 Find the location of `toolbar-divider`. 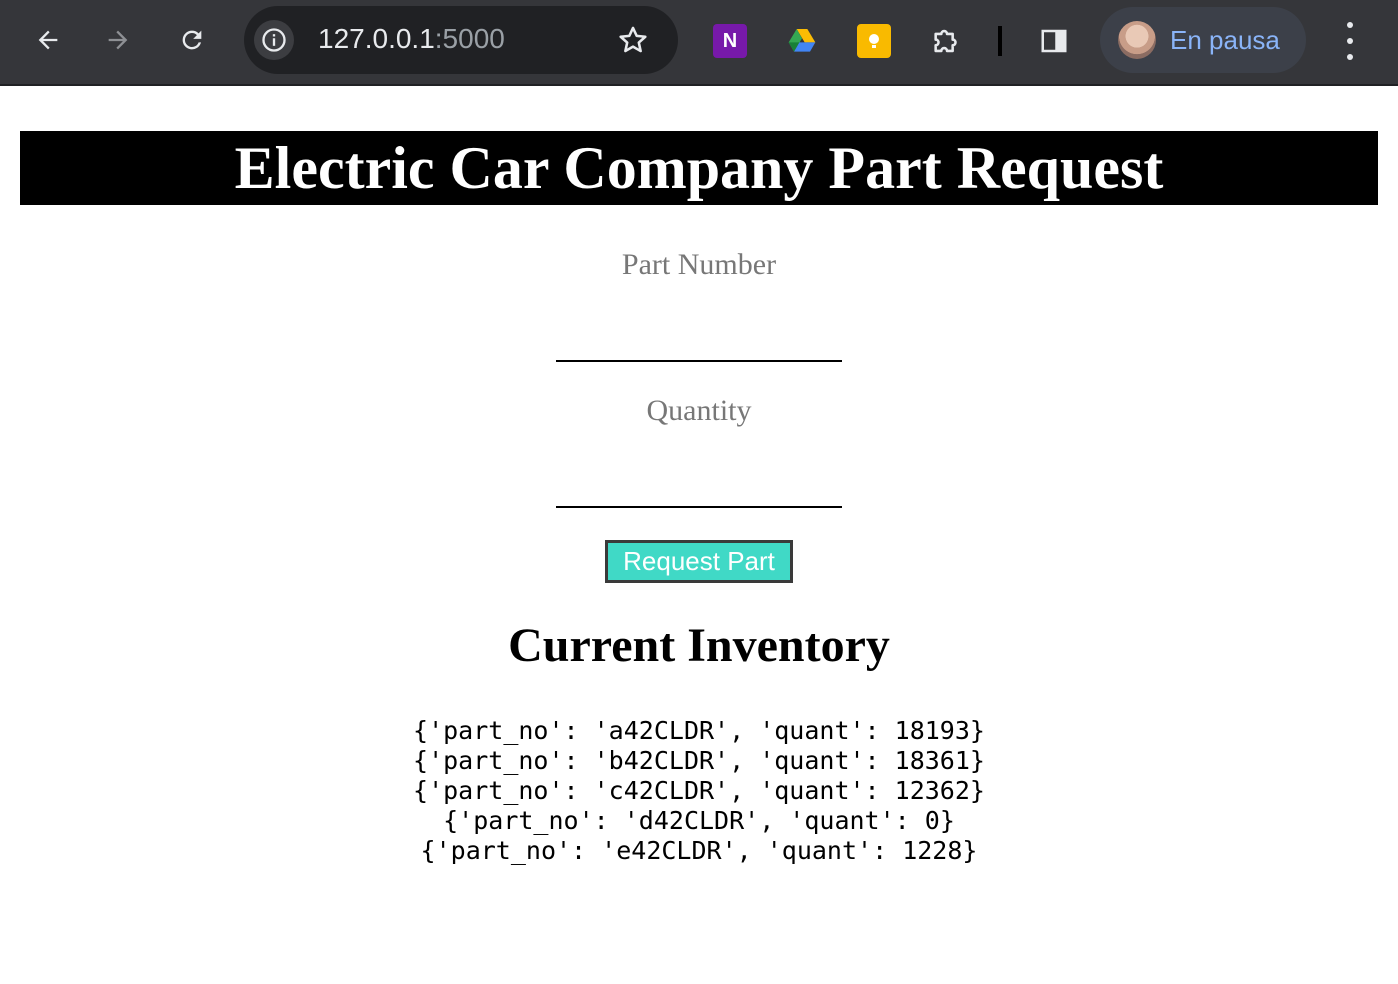

toolbar-divider is located at coordinates (1000, 41).